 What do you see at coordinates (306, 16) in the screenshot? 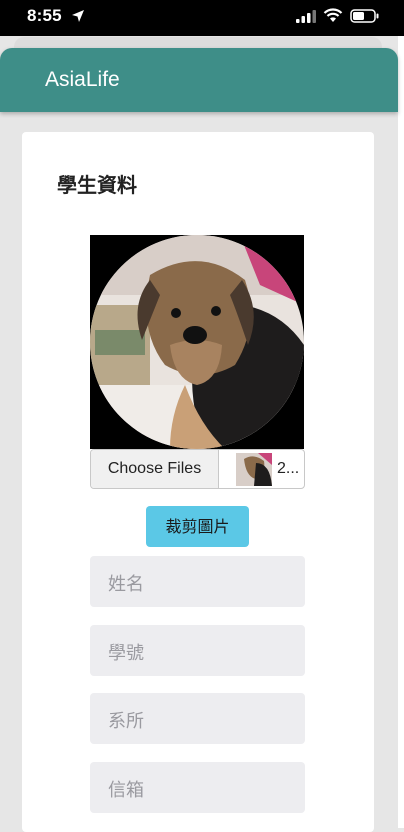
I see `cellular-signal-icon` at bounding box center [306, 16].